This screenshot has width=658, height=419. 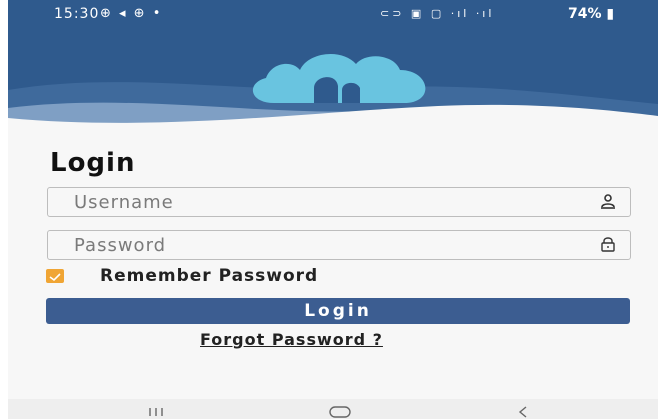 What do you see at coordinates (77, 14) in the screenshot?
I see `status-time: 15:30` at bounding box center [77, 14].